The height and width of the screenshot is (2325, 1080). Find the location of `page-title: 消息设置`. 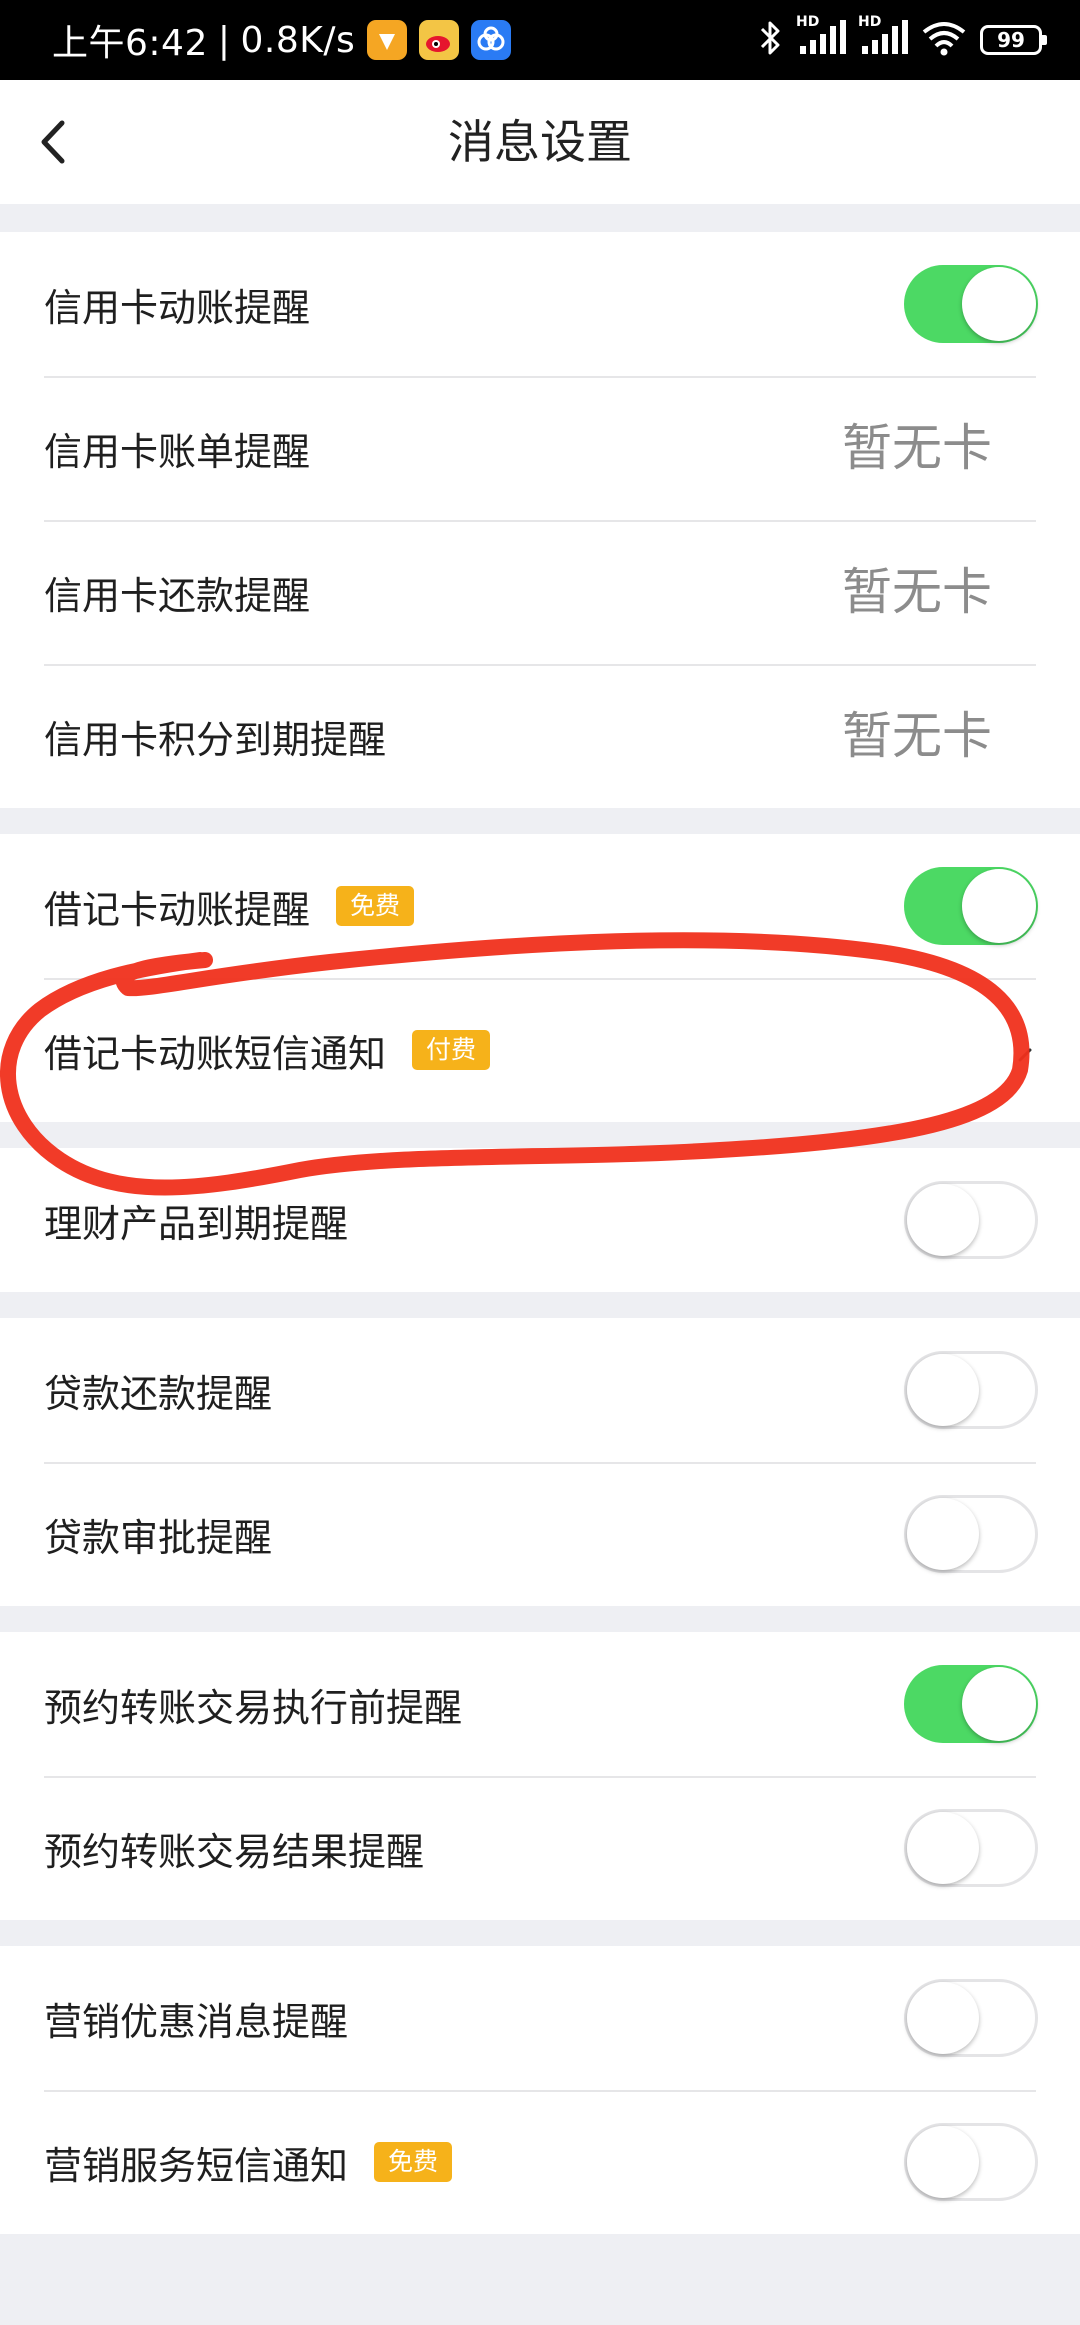

page-title: 消息设置 is located at coordinates (540, 142).